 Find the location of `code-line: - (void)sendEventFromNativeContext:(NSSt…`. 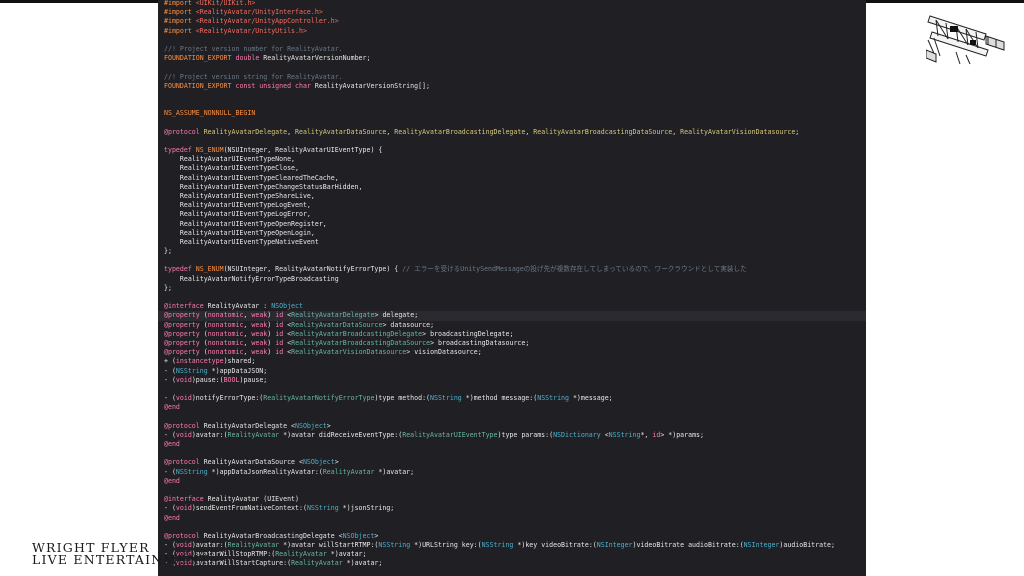

code-line: - (void)sendEventFromNativeContext:(NSSt… is located at coordinates (514, 508).